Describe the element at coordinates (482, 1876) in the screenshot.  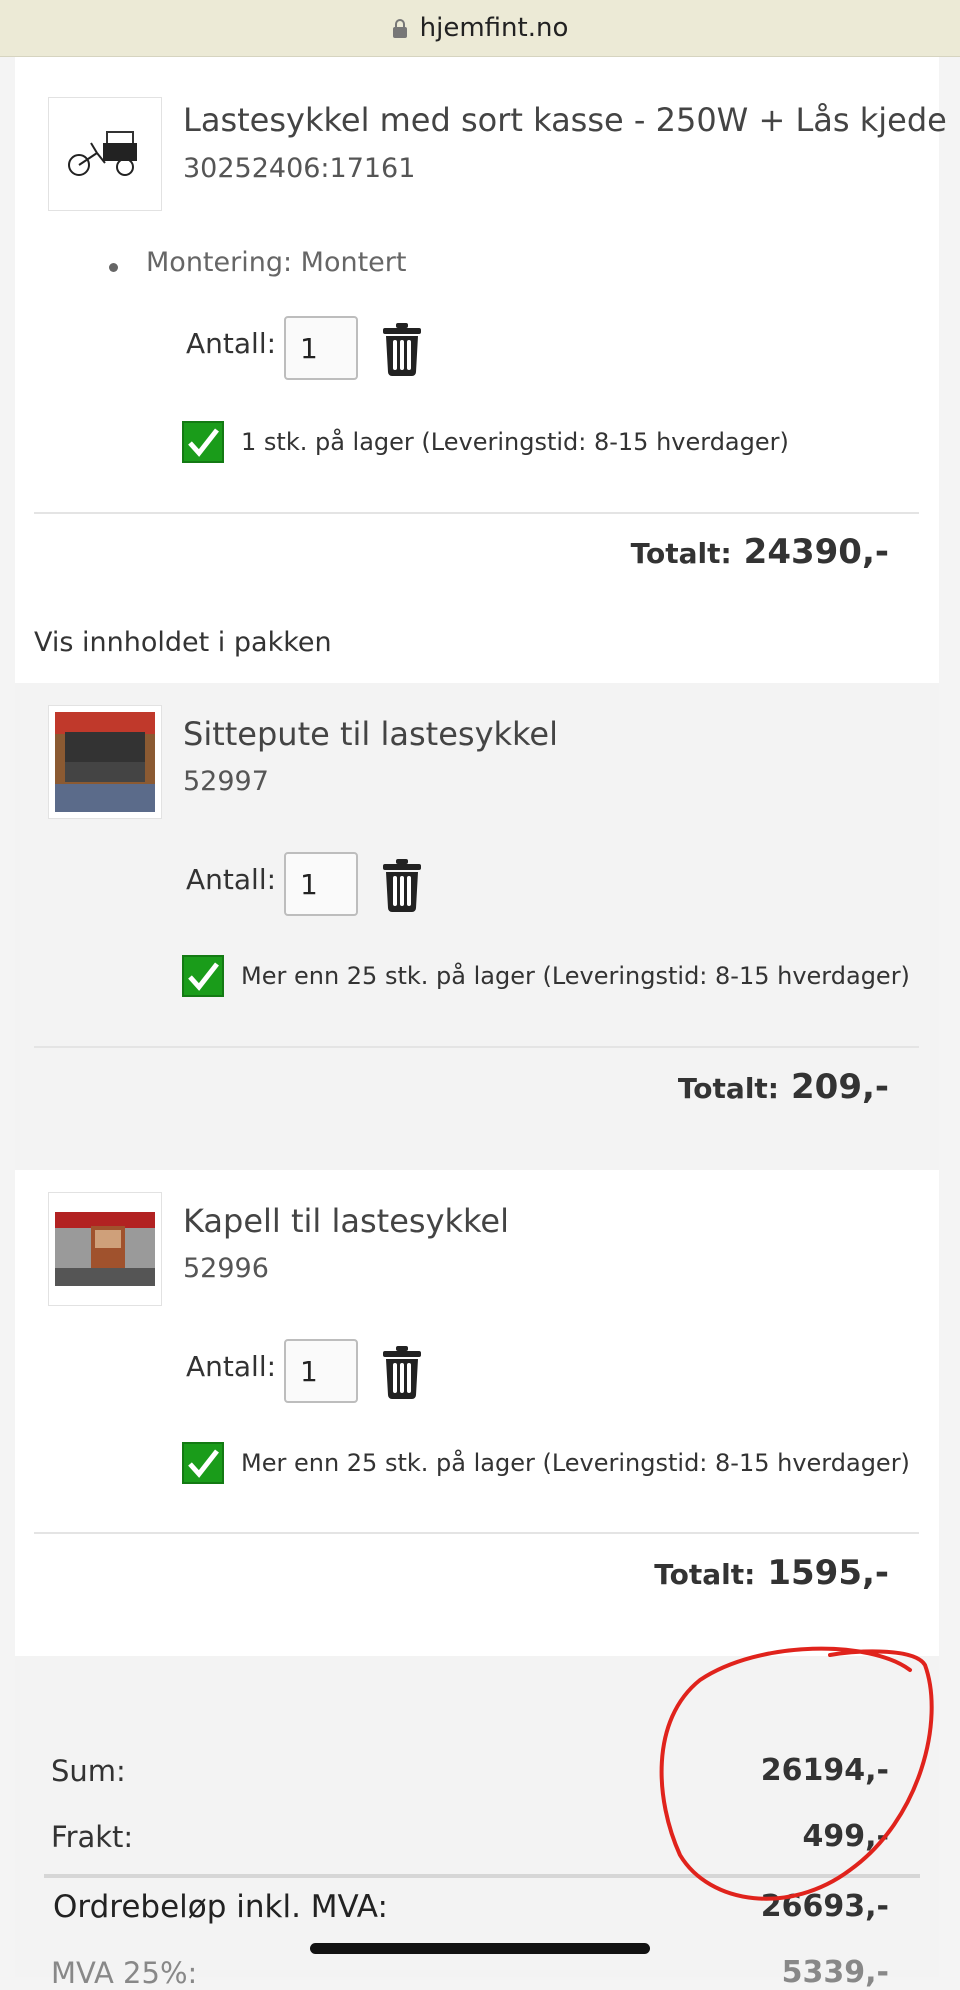
I see `summary-divider` at that location.